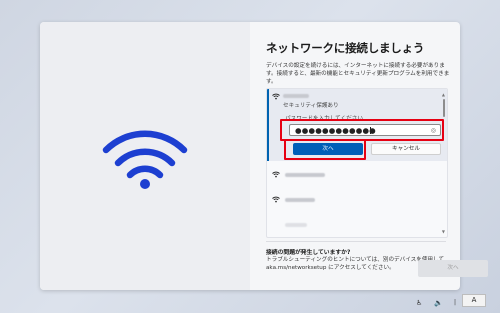 The height and width of the screenshot is (313, 500). Describe the element at coordinates (419, 303) in the screenshot. I see `accessibility-icon: ♿` at that location.